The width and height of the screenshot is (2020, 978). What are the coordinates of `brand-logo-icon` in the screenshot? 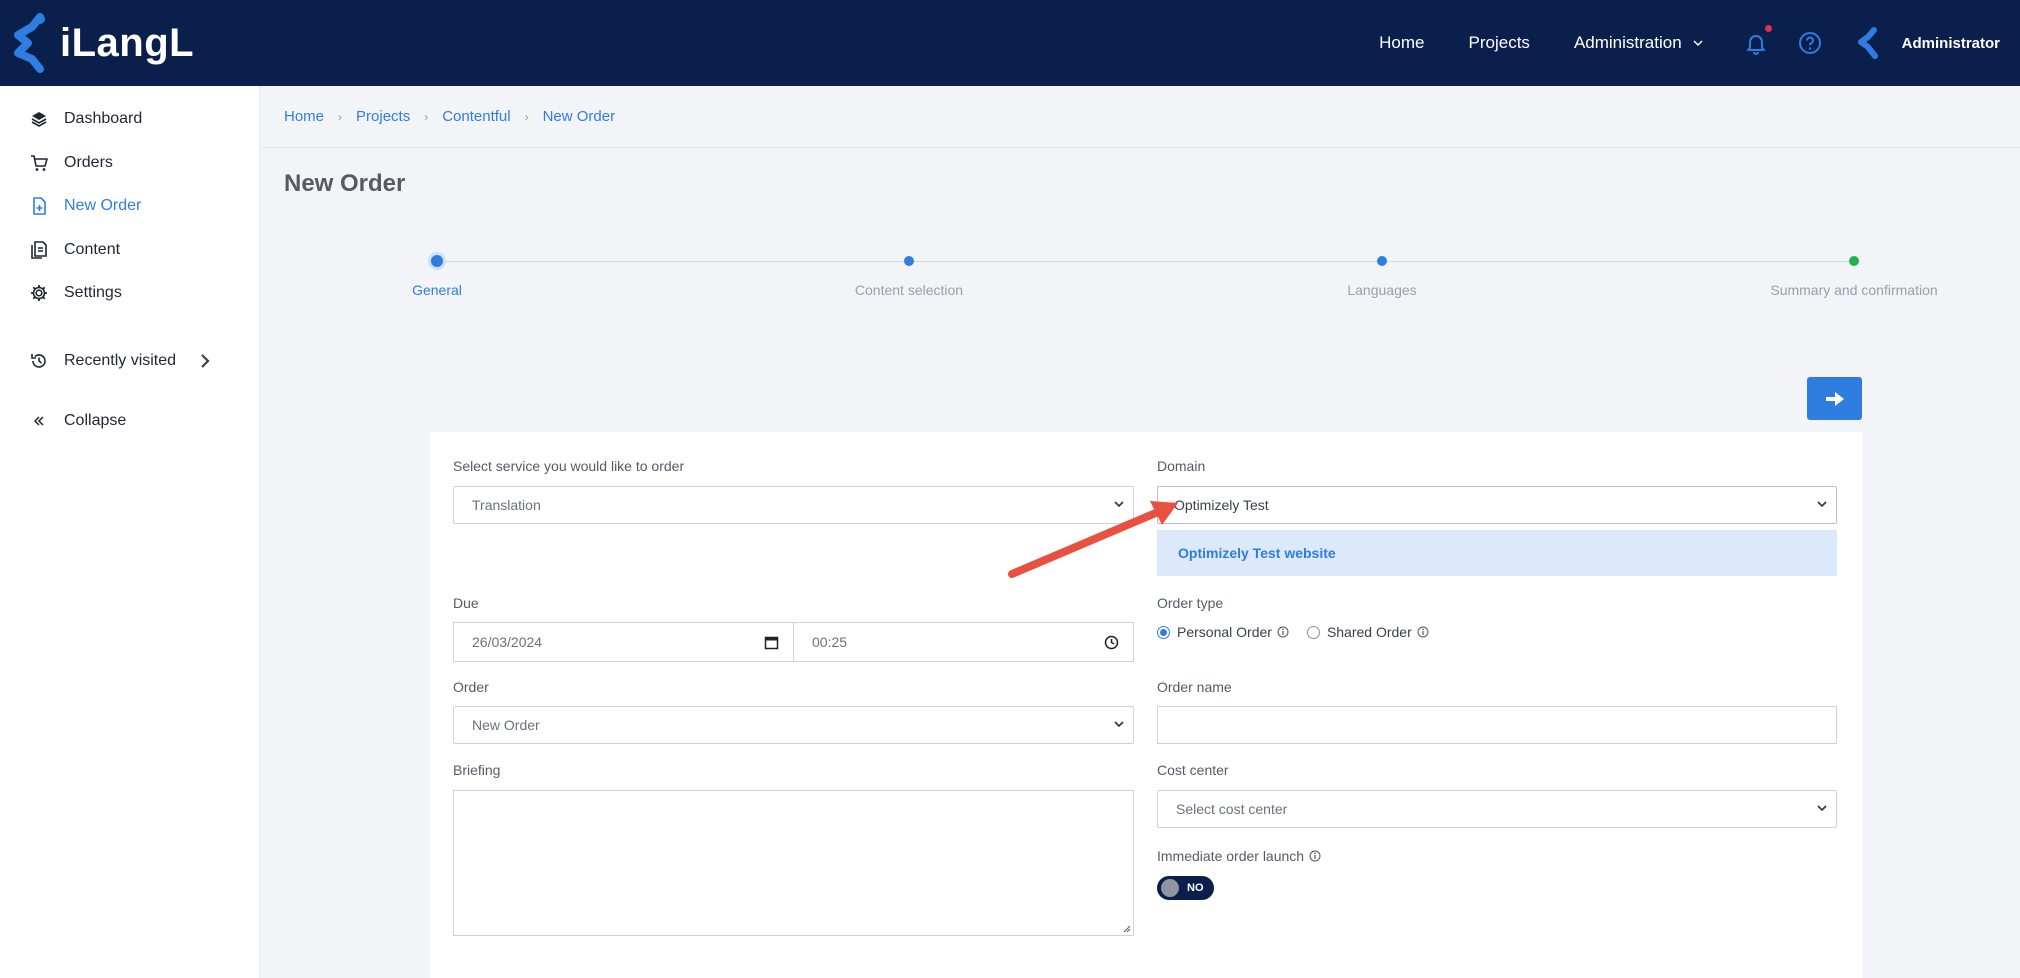 It's located at (29, 43).